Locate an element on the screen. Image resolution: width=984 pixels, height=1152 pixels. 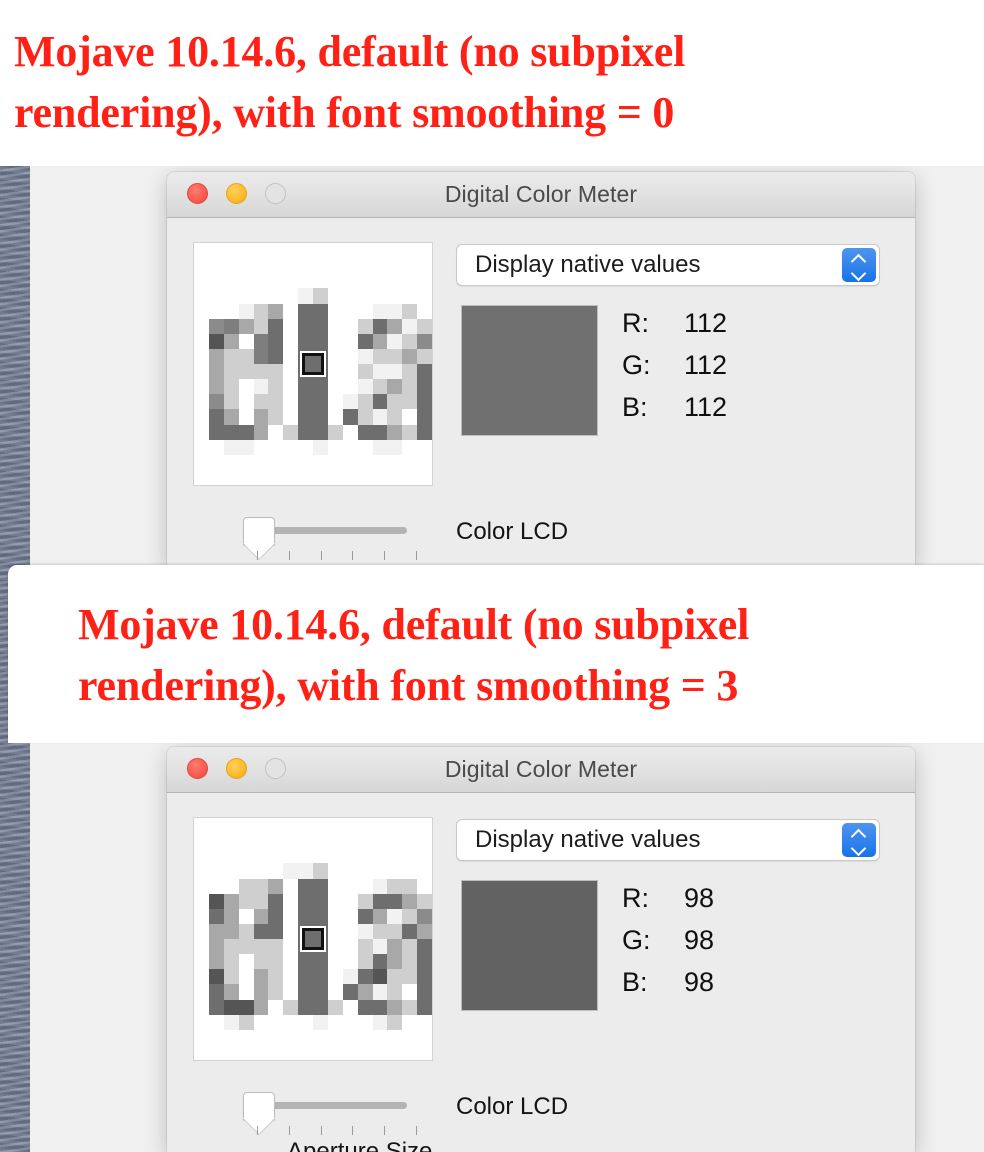
color-space-popup-top: Display native values is located at coordinates (668, 265).